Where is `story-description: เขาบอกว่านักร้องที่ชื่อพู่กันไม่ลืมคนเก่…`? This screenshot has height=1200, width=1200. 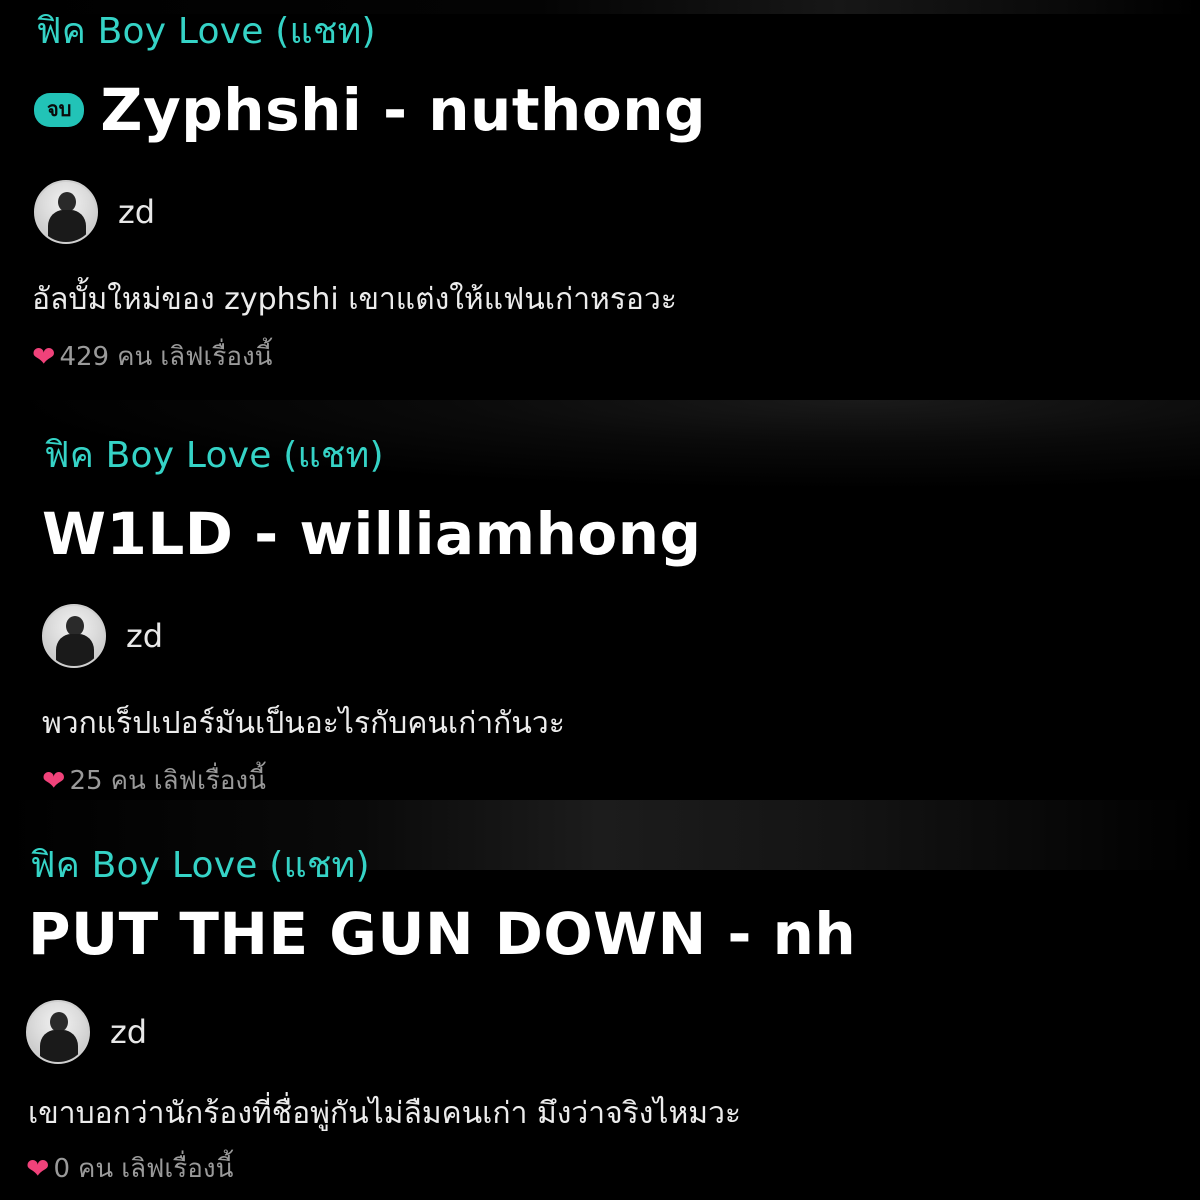 story-description: เขาบอกว่านักร้องที่ชื่อพู่กันไม่ลืมคนเก่… is located at coordinates (385, 1113).